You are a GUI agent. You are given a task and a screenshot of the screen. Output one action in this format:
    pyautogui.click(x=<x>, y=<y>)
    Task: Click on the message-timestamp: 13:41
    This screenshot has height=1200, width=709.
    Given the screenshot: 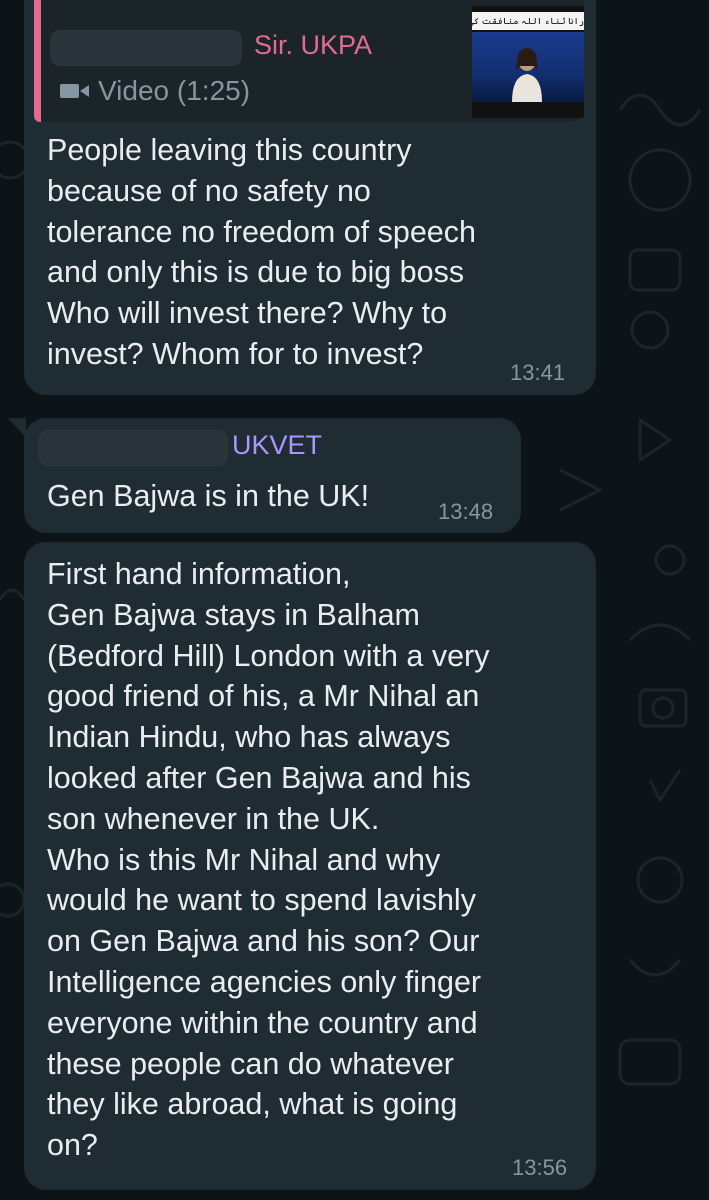 What is the action you would take?
    pyautogui.click(x=538, y=372)
    